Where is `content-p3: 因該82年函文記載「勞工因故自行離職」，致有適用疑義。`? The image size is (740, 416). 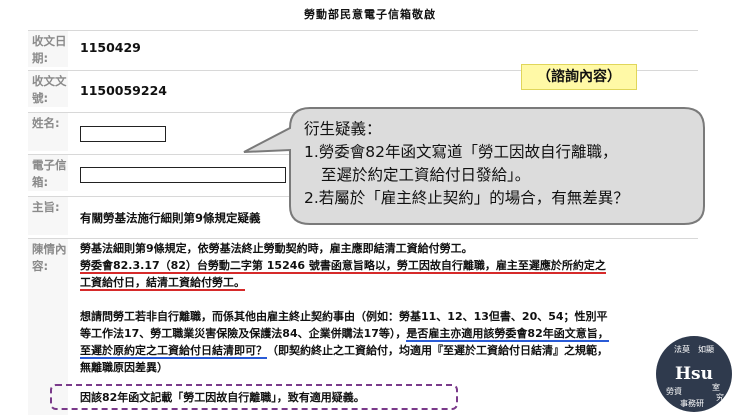 content-p3: 因該82年函文記載「勞工因故自行離職」，致有適用疑義。 is located at coordinates (222, 397).